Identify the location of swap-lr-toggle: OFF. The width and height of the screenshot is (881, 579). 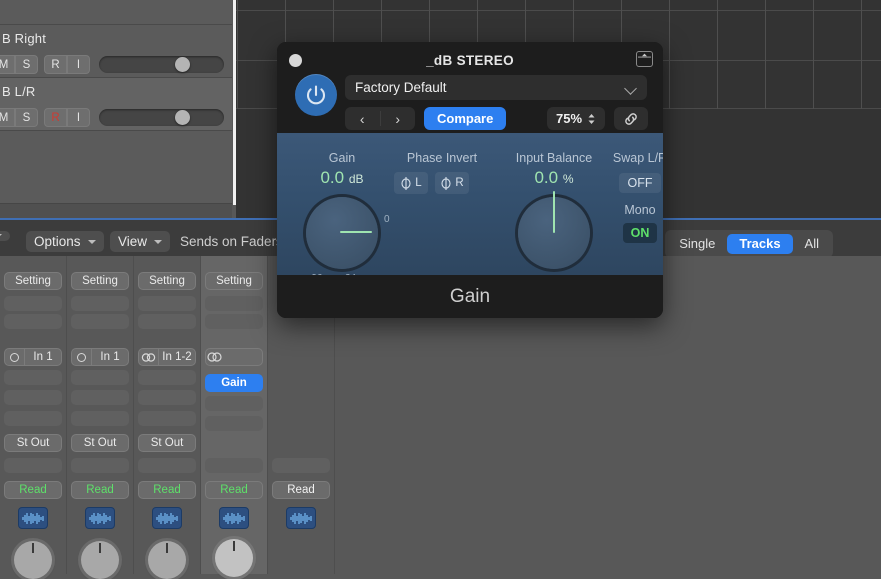
(640, 183).